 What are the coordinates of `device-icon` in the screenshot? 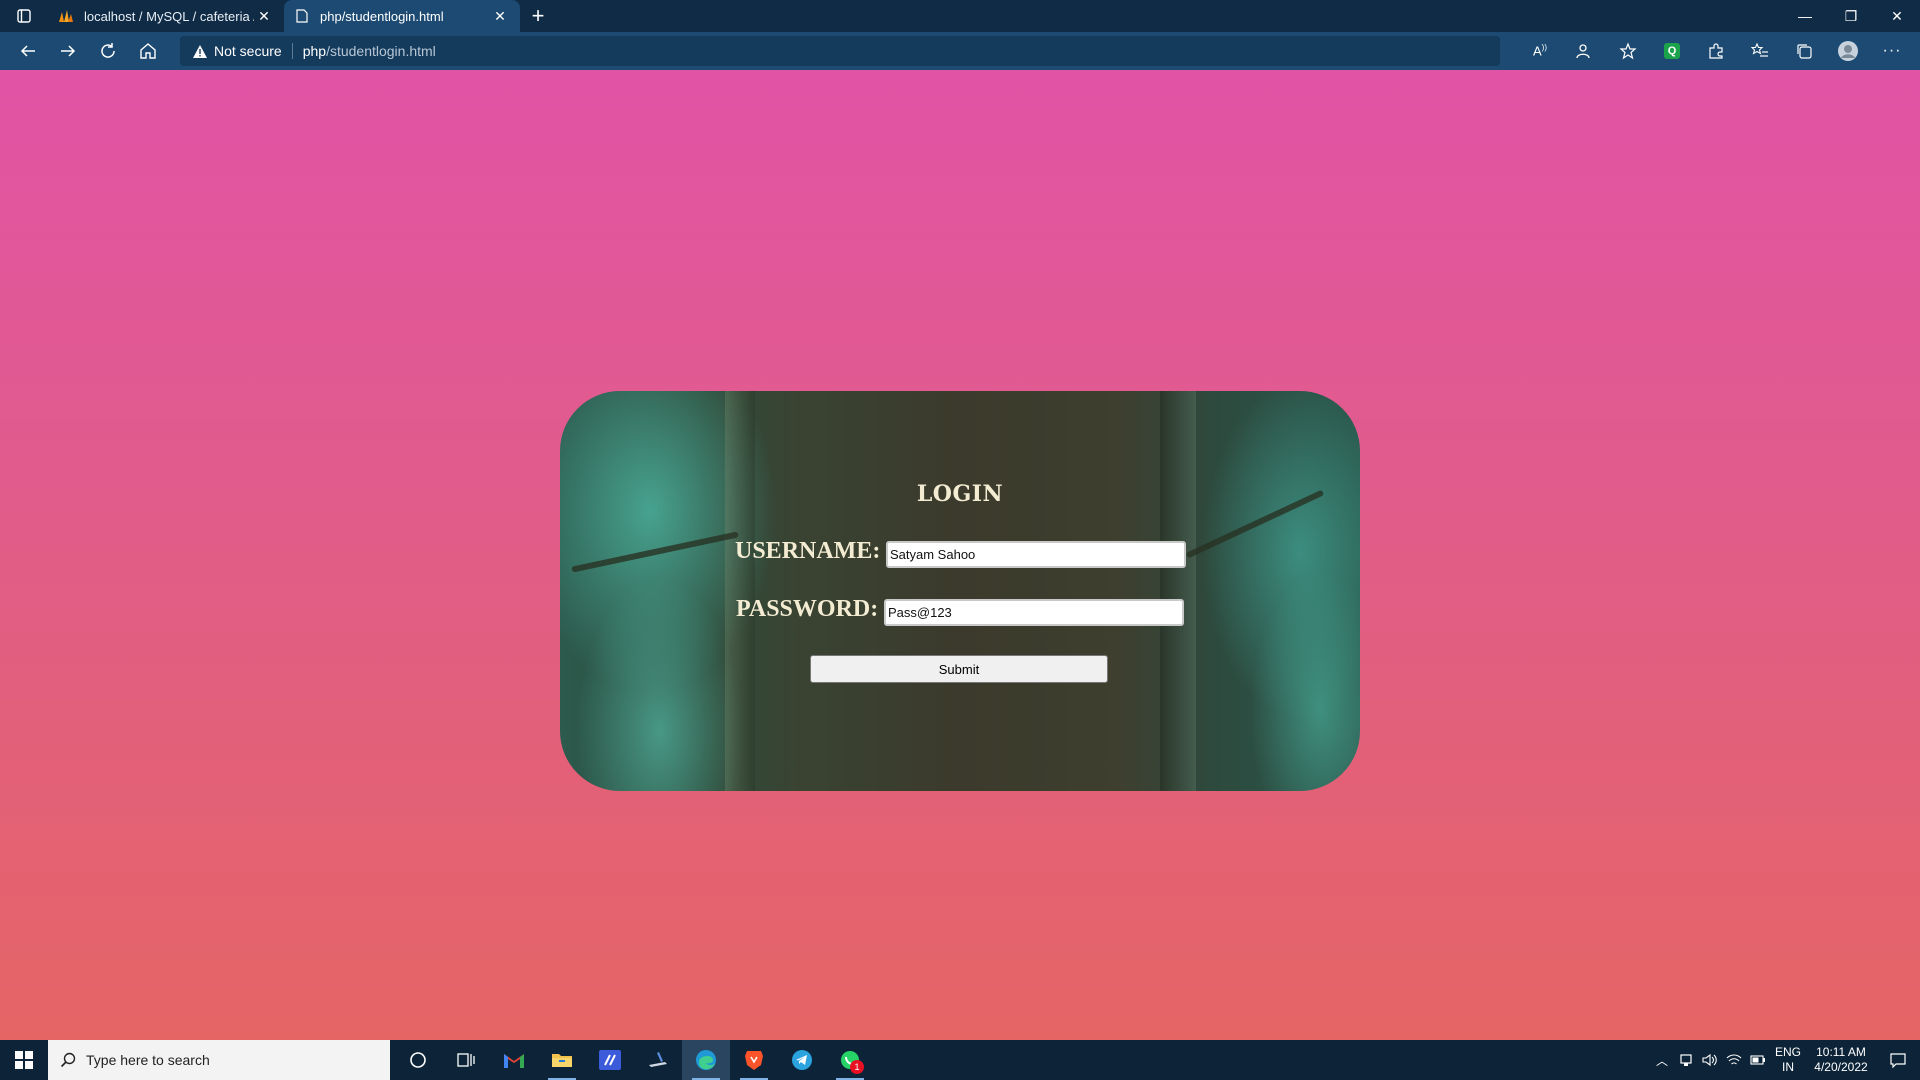 It's located at (1686, 1060).